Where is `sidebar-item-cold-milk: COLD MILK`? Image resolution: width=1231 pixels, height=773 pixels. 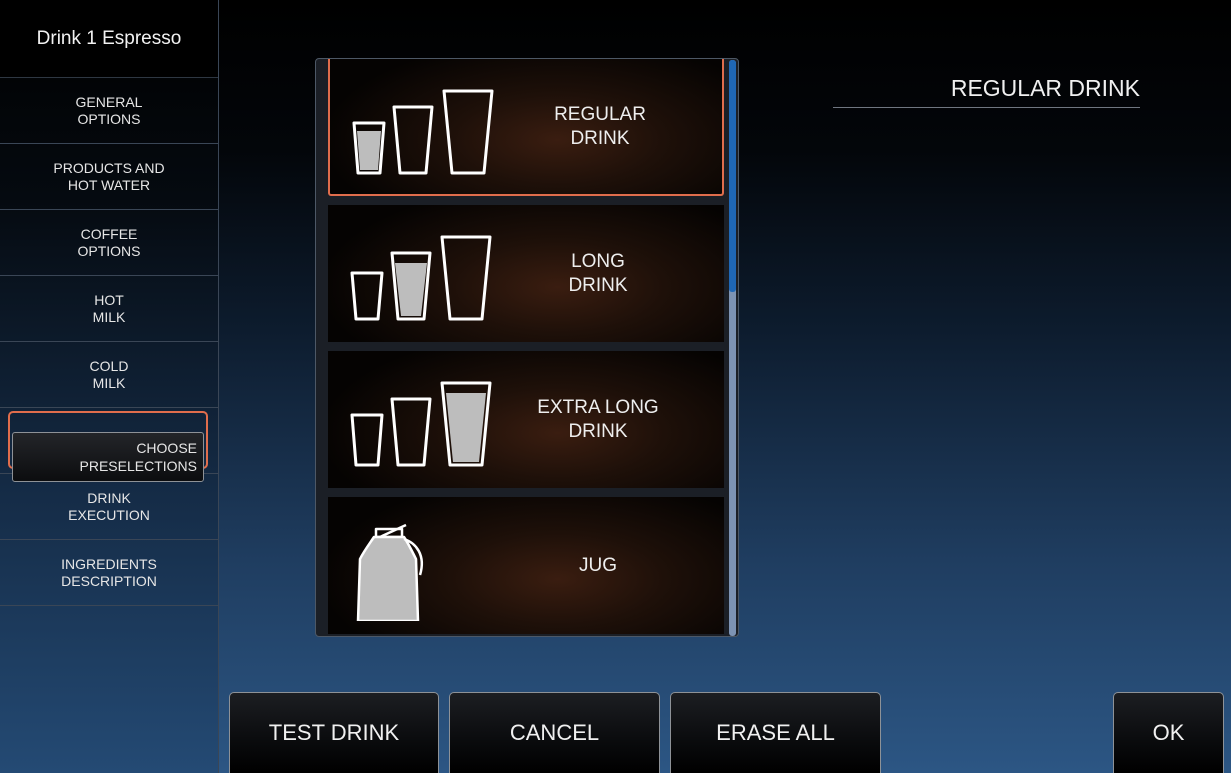 sidebar-item-cold-milk: COLD MILK is located at coordinates (109, 375).